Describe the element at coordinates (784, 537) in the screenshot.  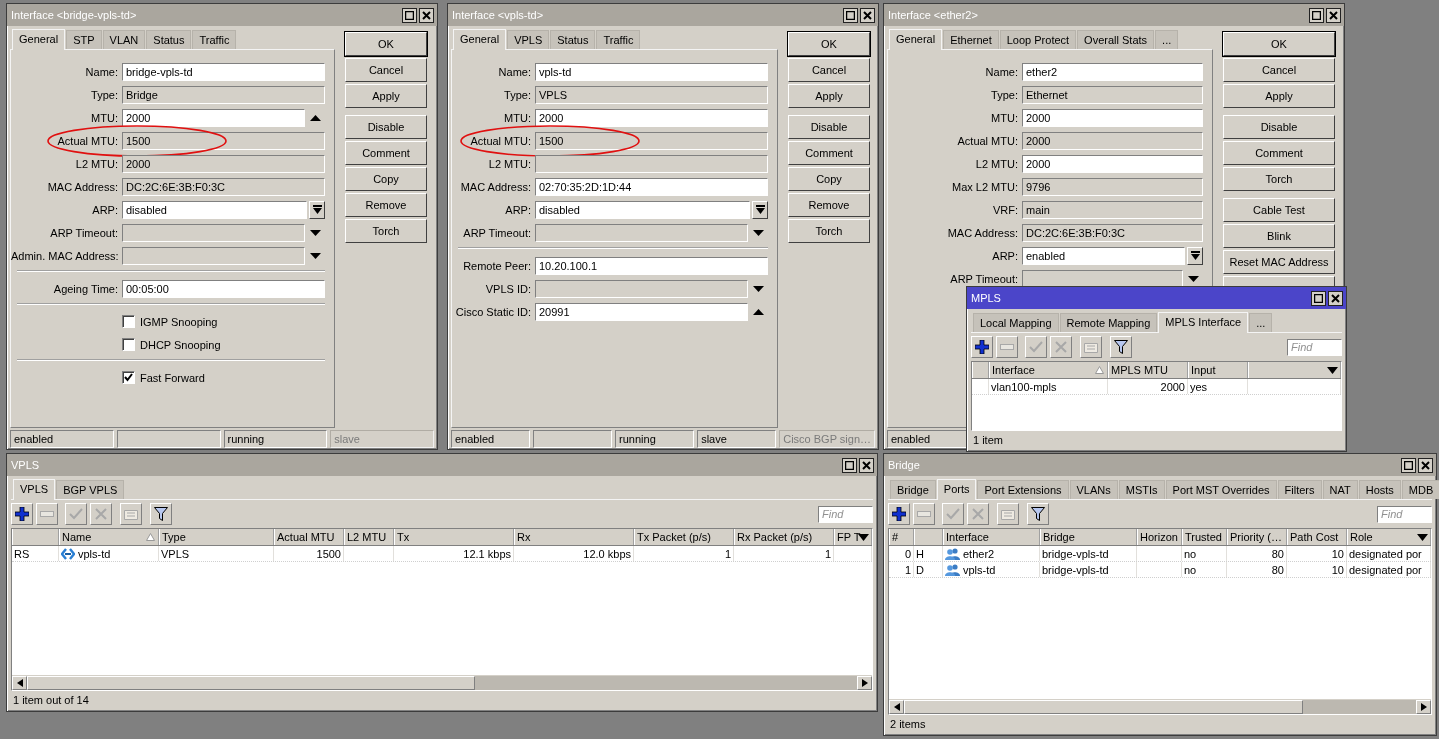
I see `column-header: Rx Packet (p/s)` at that location.